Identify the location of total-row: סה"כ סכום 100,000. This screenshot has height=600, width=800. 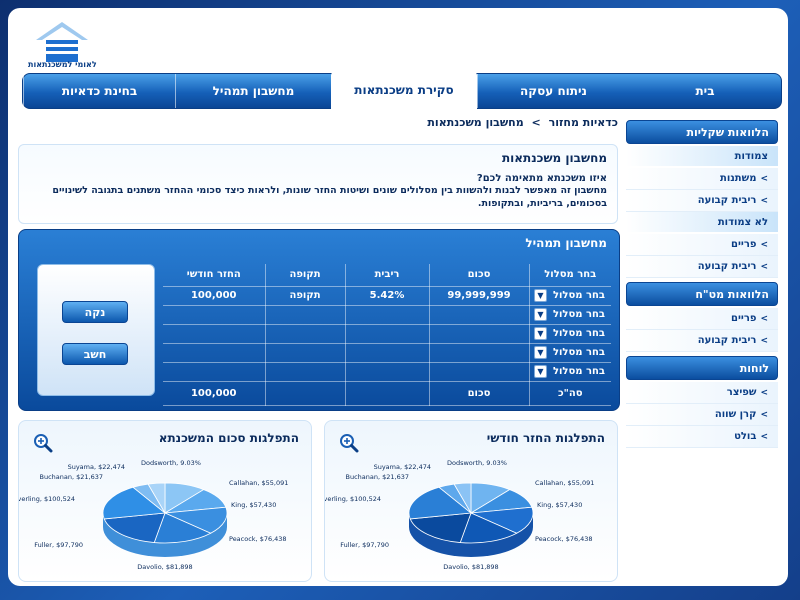
(387, 393).